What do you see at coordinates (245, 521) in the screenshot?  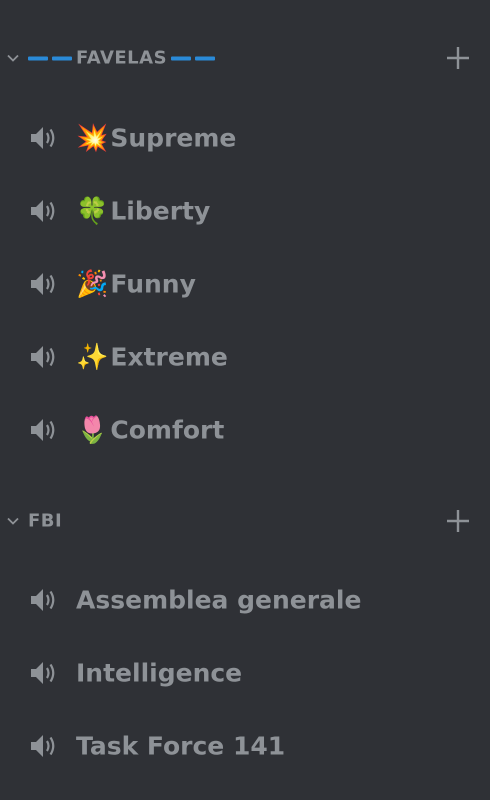 I see `category-fbi: FBI` at bounding box center [245, 521].